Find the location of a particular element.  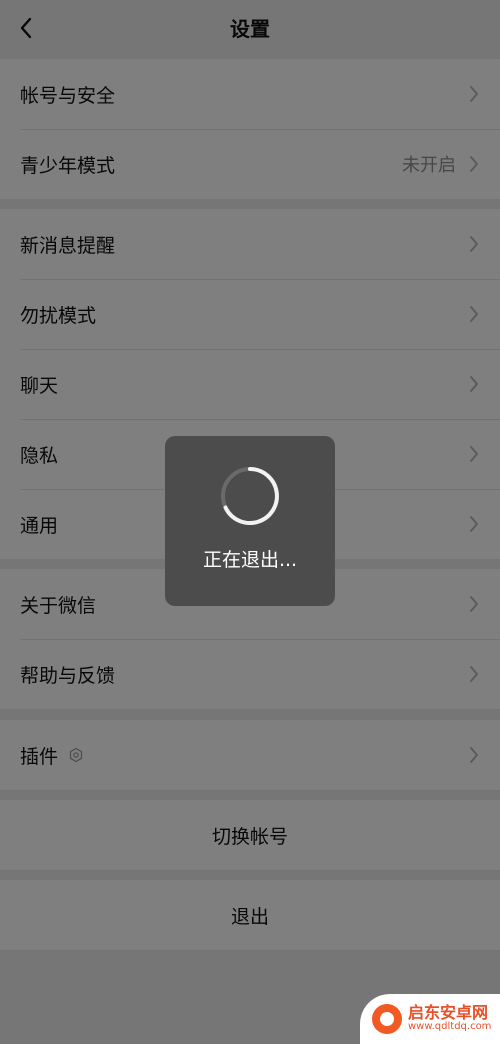

watermark-logo-icon is located at coordinates (387, 1019).